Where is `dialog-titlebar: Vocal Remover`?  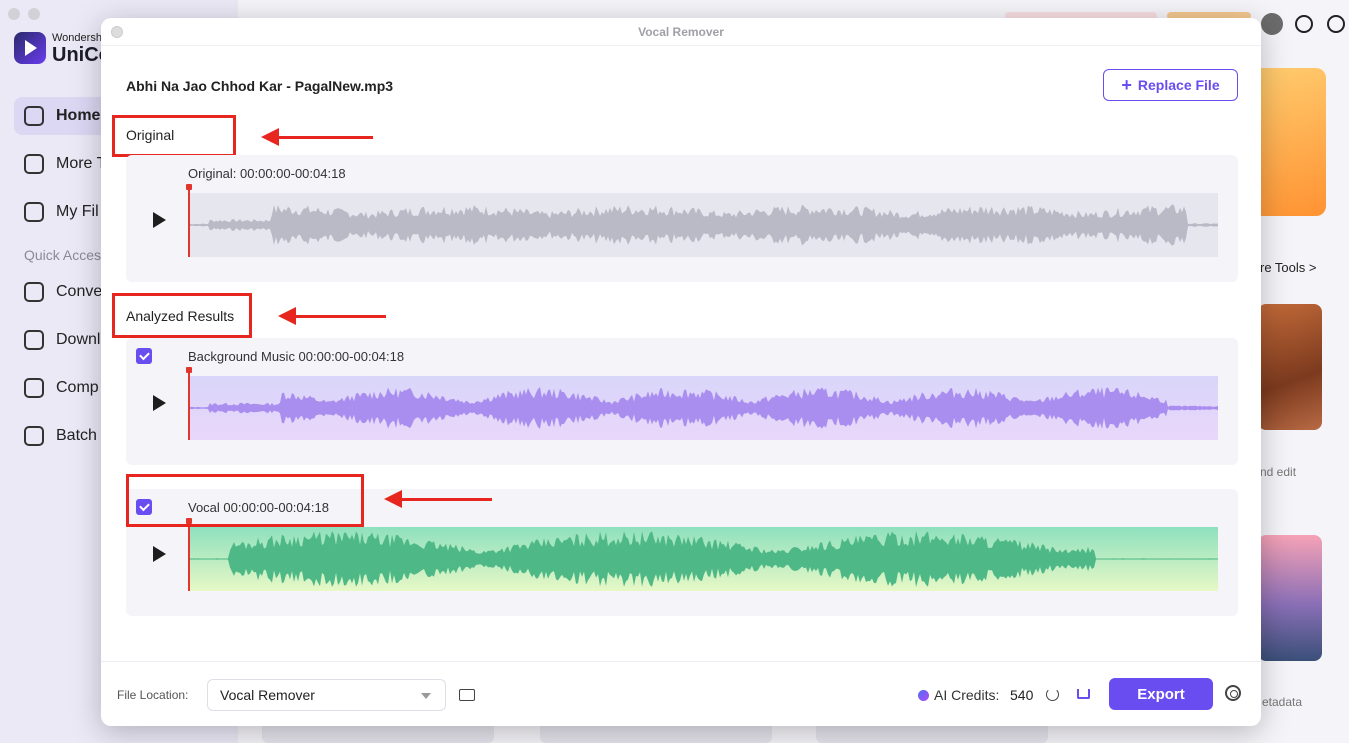
dialog-titlebar: Vocal Remover is located at coordinates (681, 32).